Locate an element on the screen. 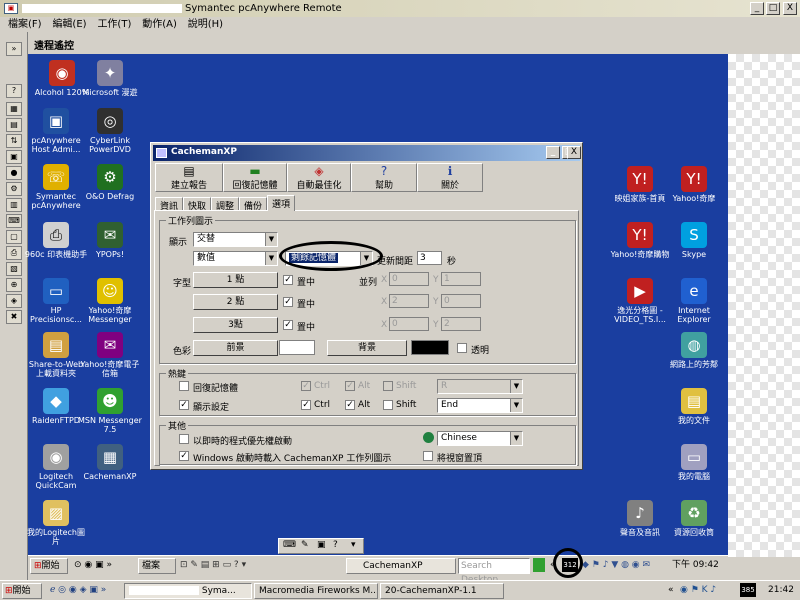 The height and width of the screenshot is (600, 800). search-go-icon is located at coordinates (539, 565).